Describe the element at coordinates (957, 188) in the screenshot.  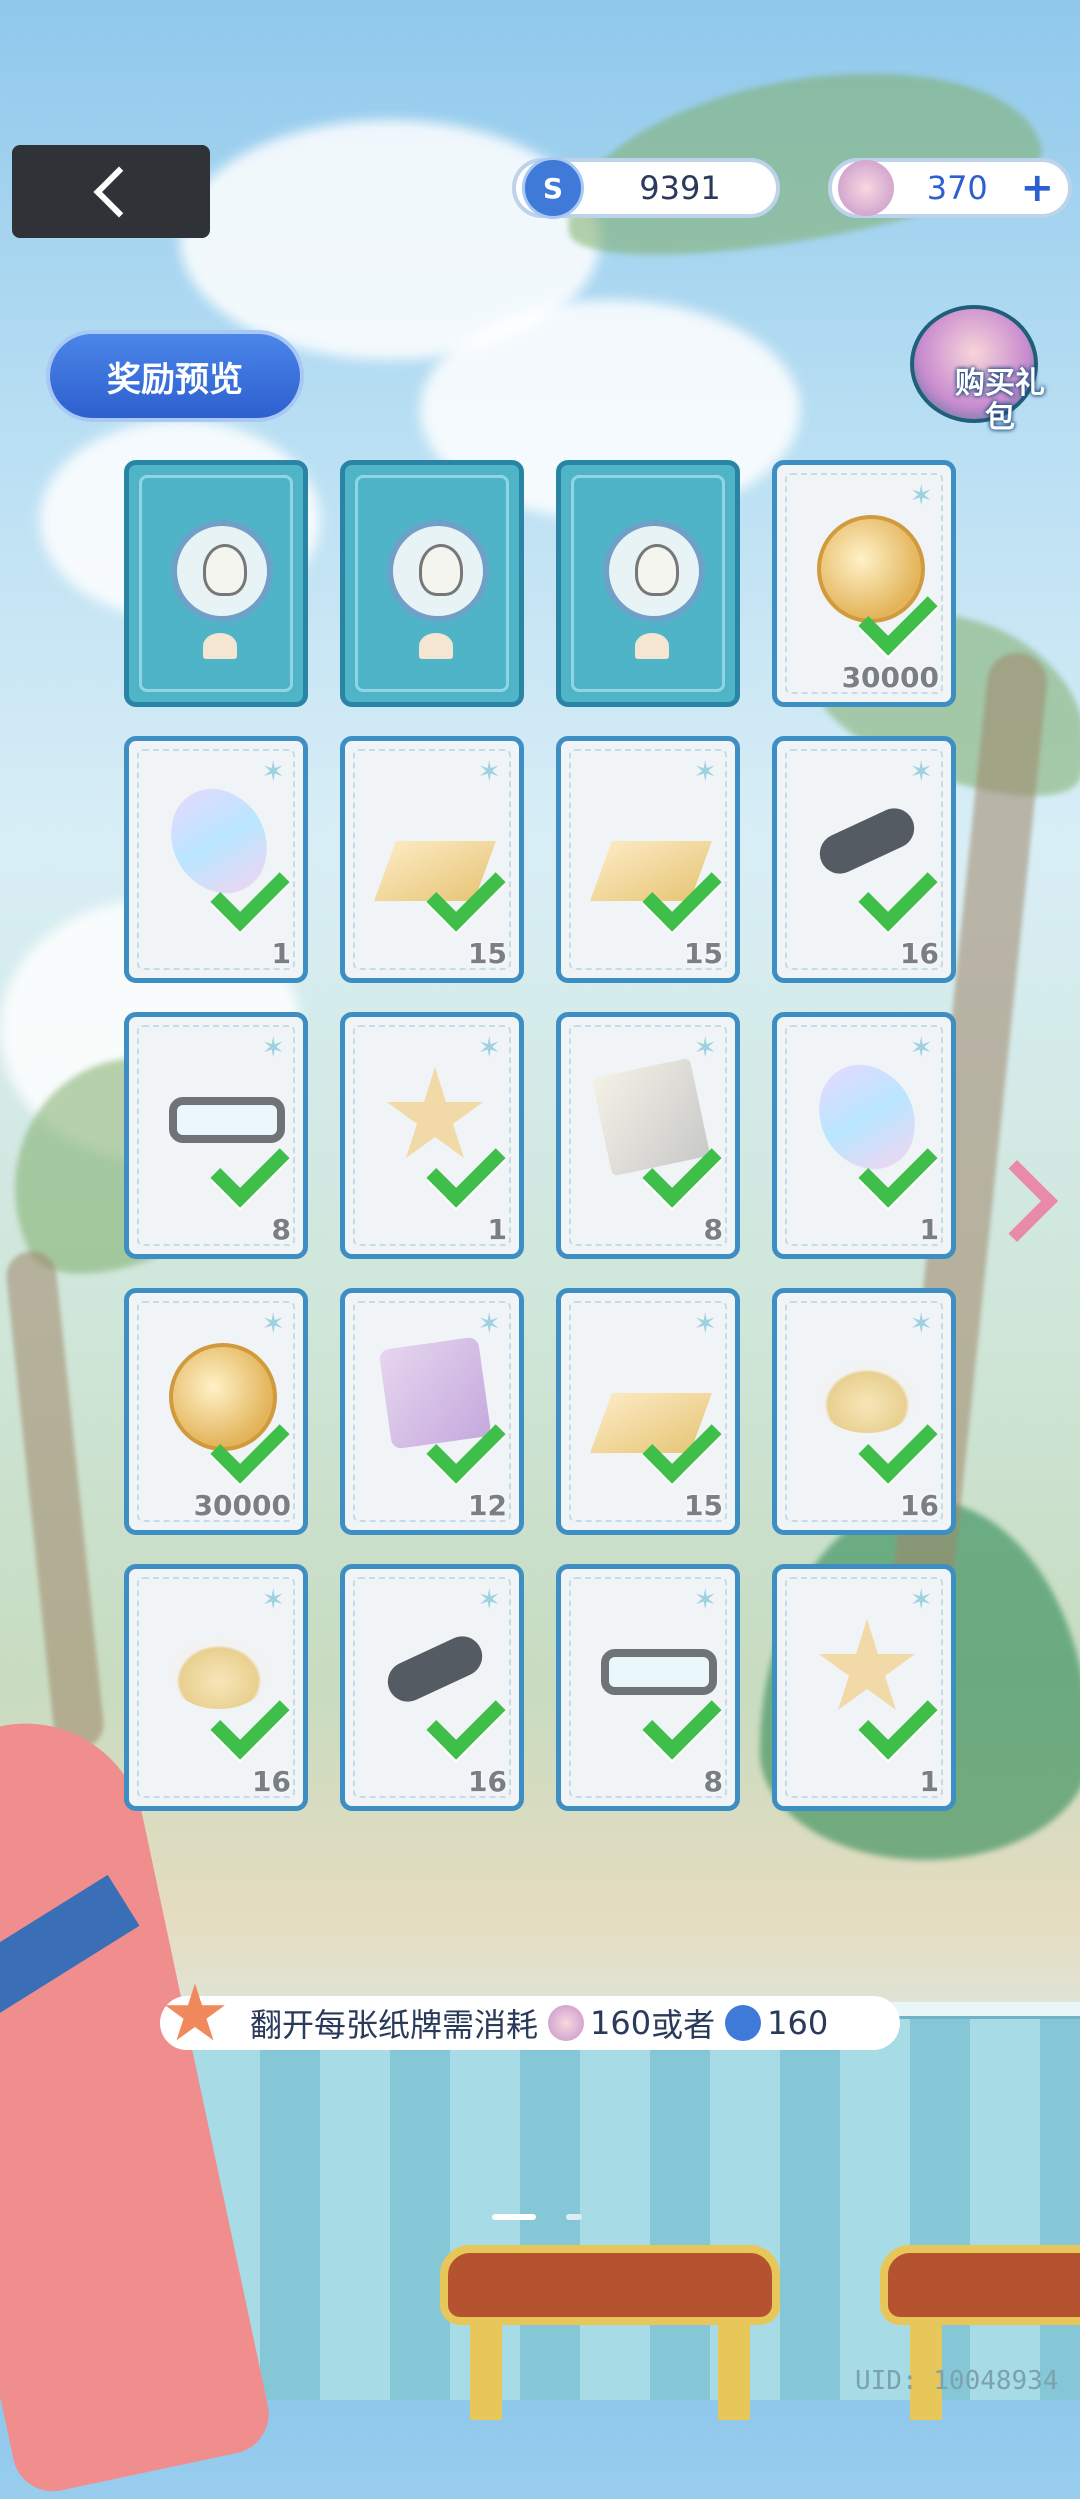
I see `shell-currency-value: 370` at that location.